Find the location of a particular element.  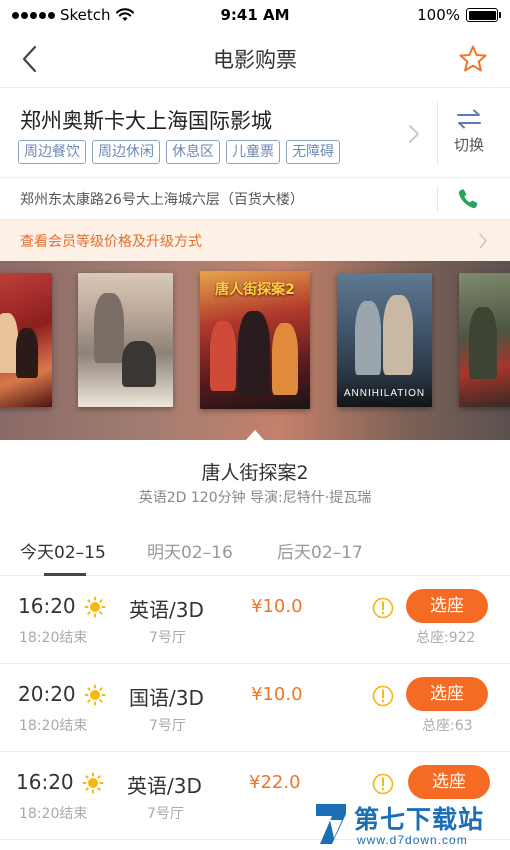

page-title: 电影购票 is located at coordinates (255, 59).